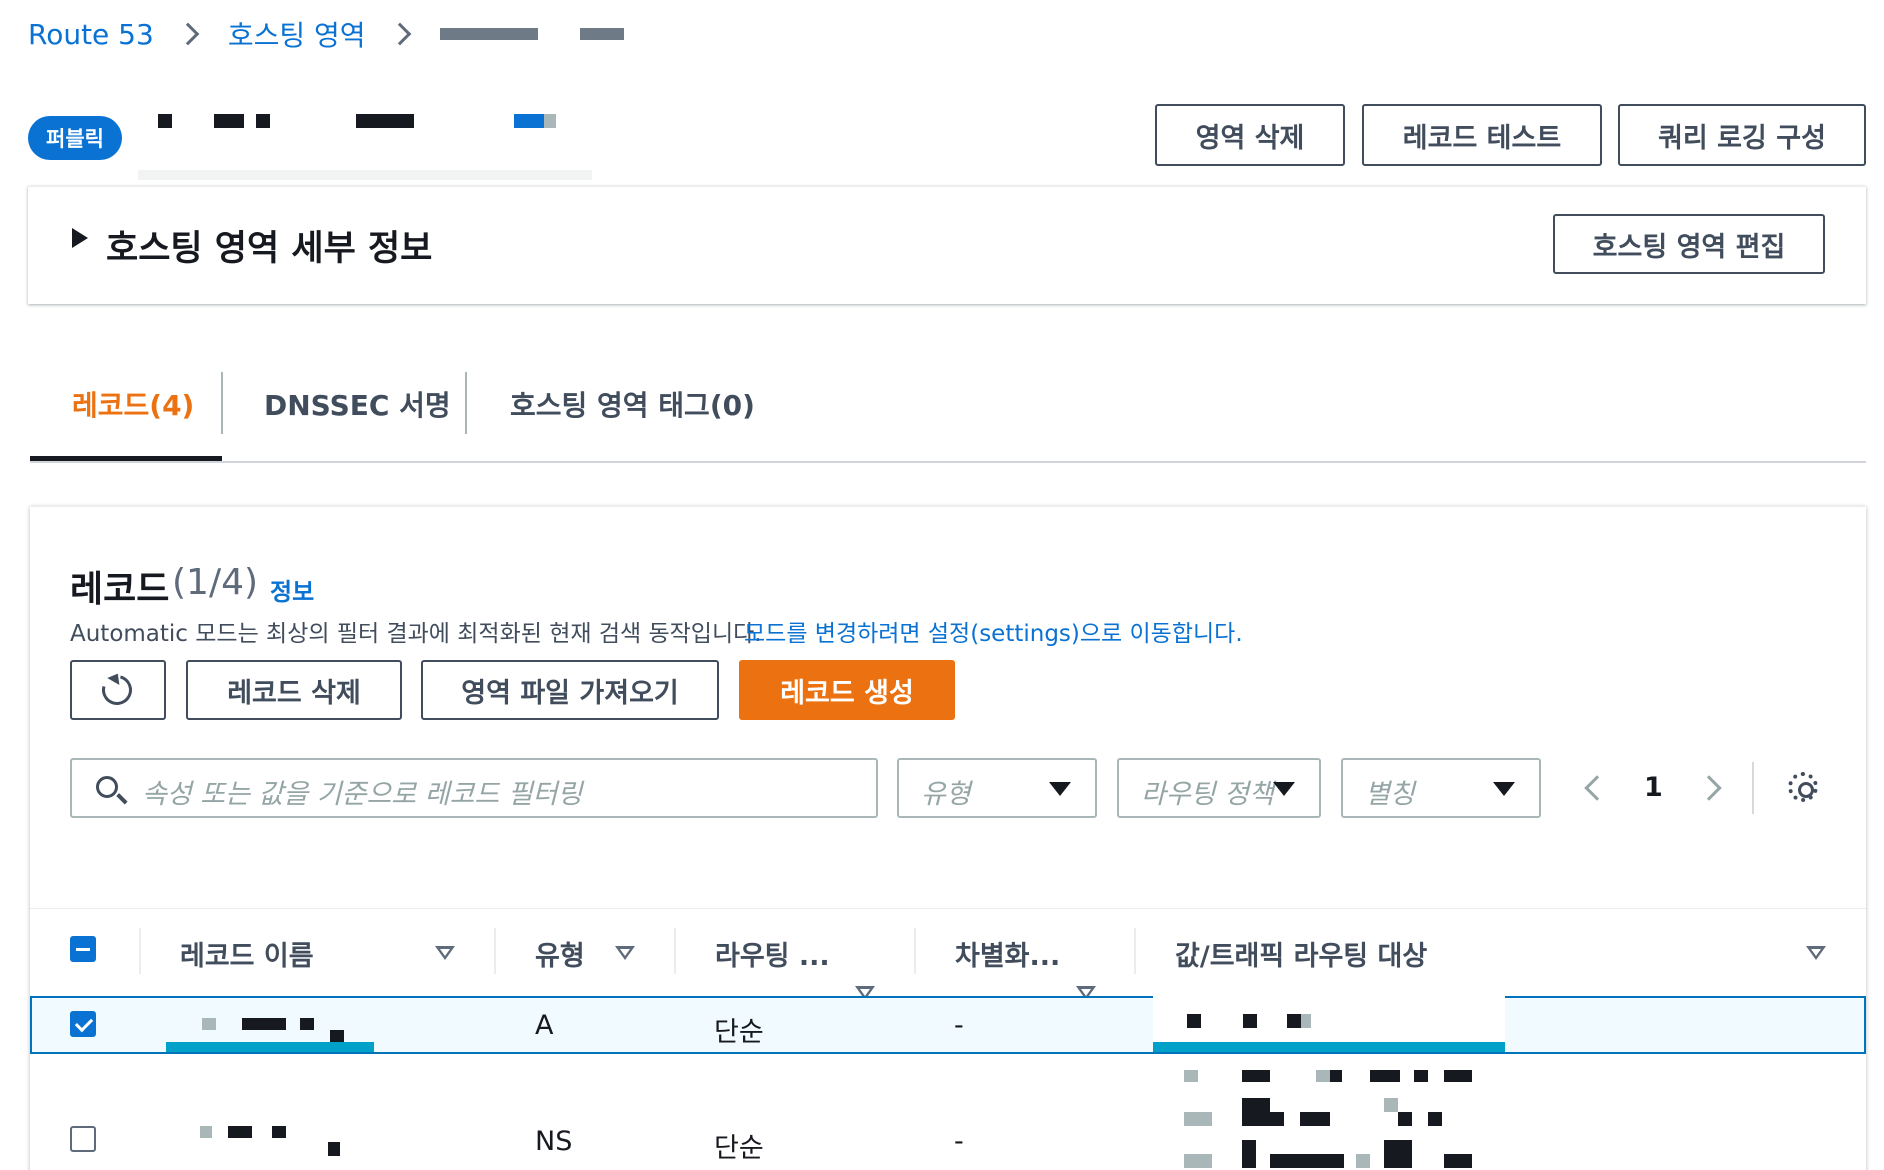  What do you see at coordinates (632, 404) in the screenshot?
I see `tab-hosted-zone-tags: 호스팅 영역 태그(0)` at bounding box center [632, 404].